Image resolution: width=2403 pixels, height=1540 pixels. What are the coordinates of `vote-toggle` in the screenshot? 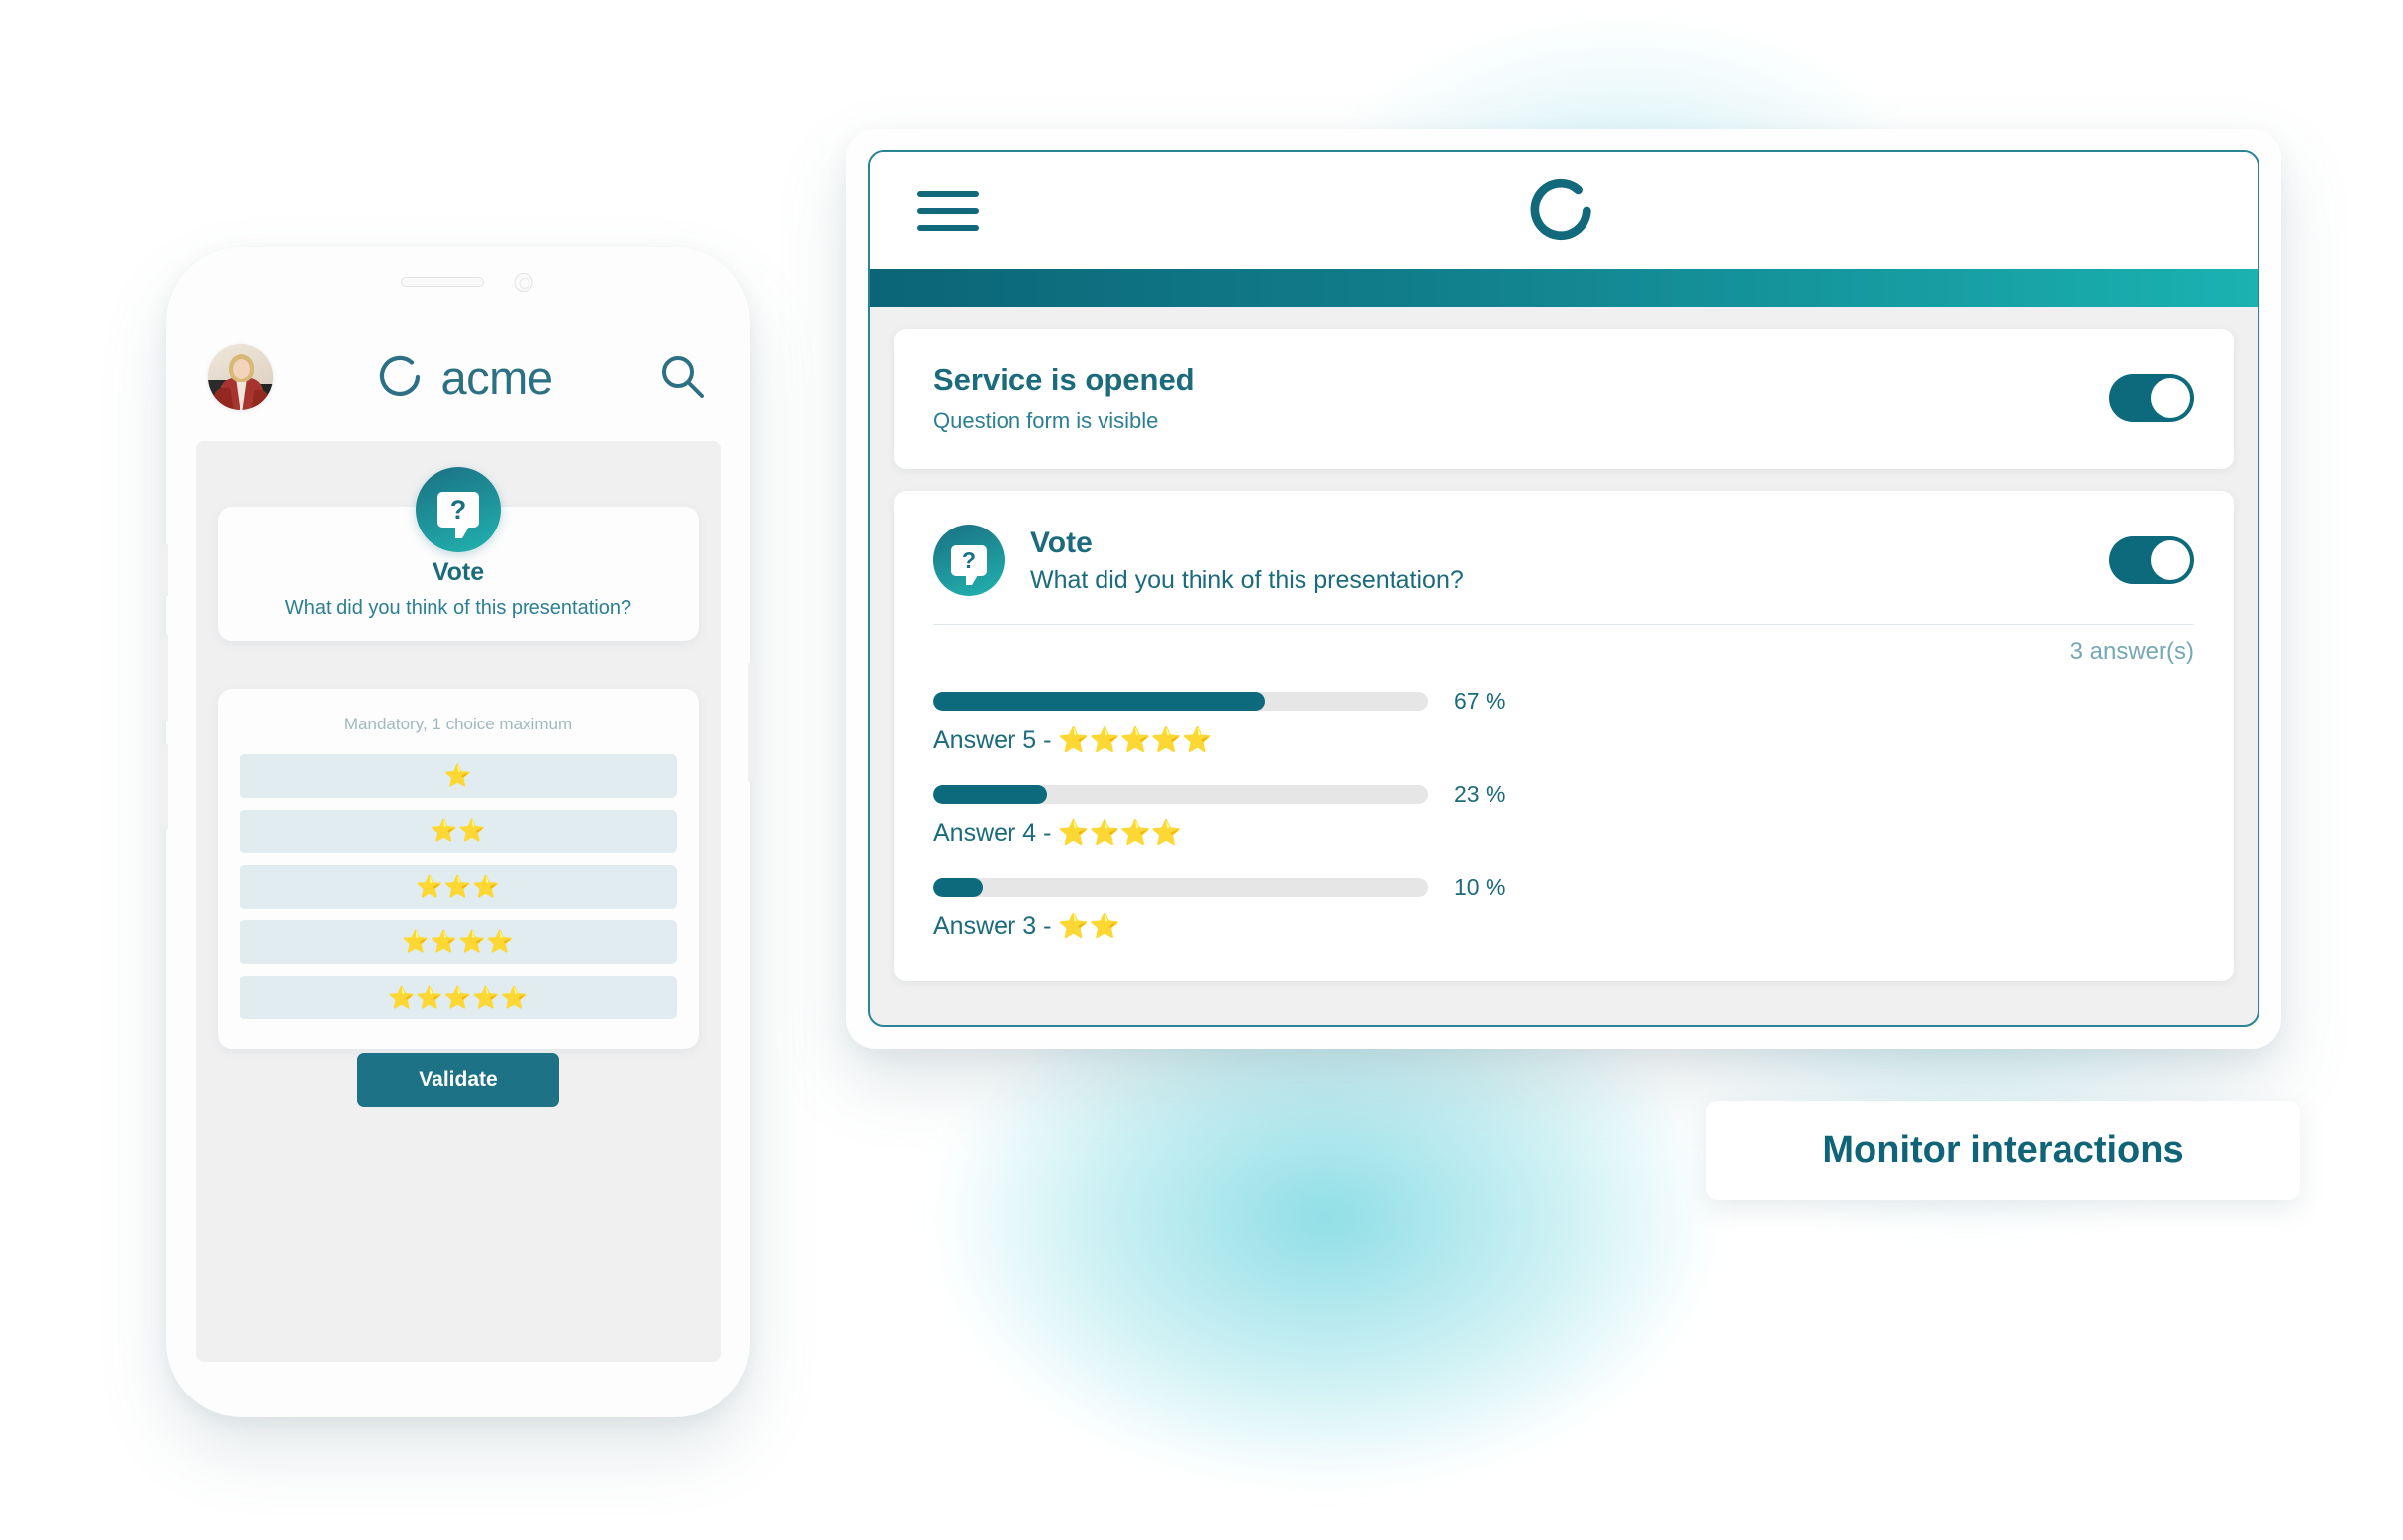 It's located at (2151, 560).